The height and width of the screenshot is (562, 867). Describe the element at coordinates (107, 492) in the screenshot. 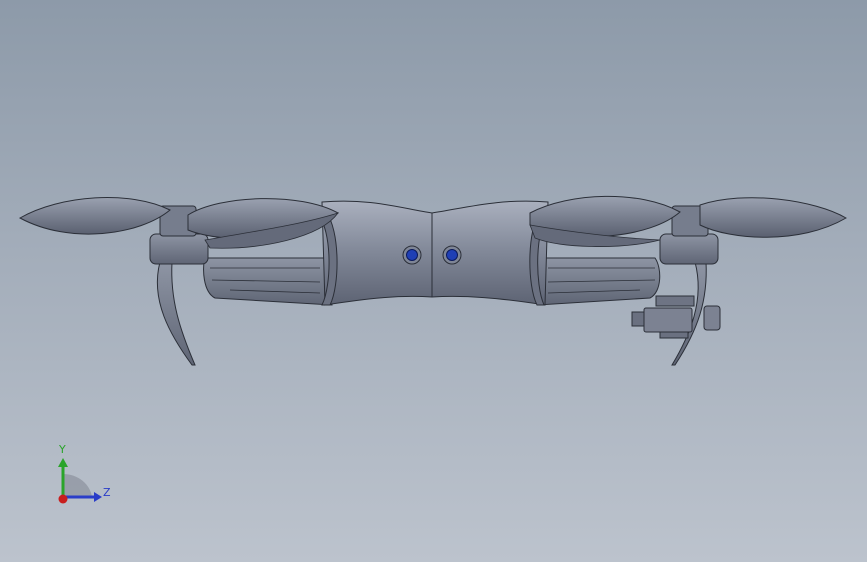

I see `z-axis-label: Z` at that location.